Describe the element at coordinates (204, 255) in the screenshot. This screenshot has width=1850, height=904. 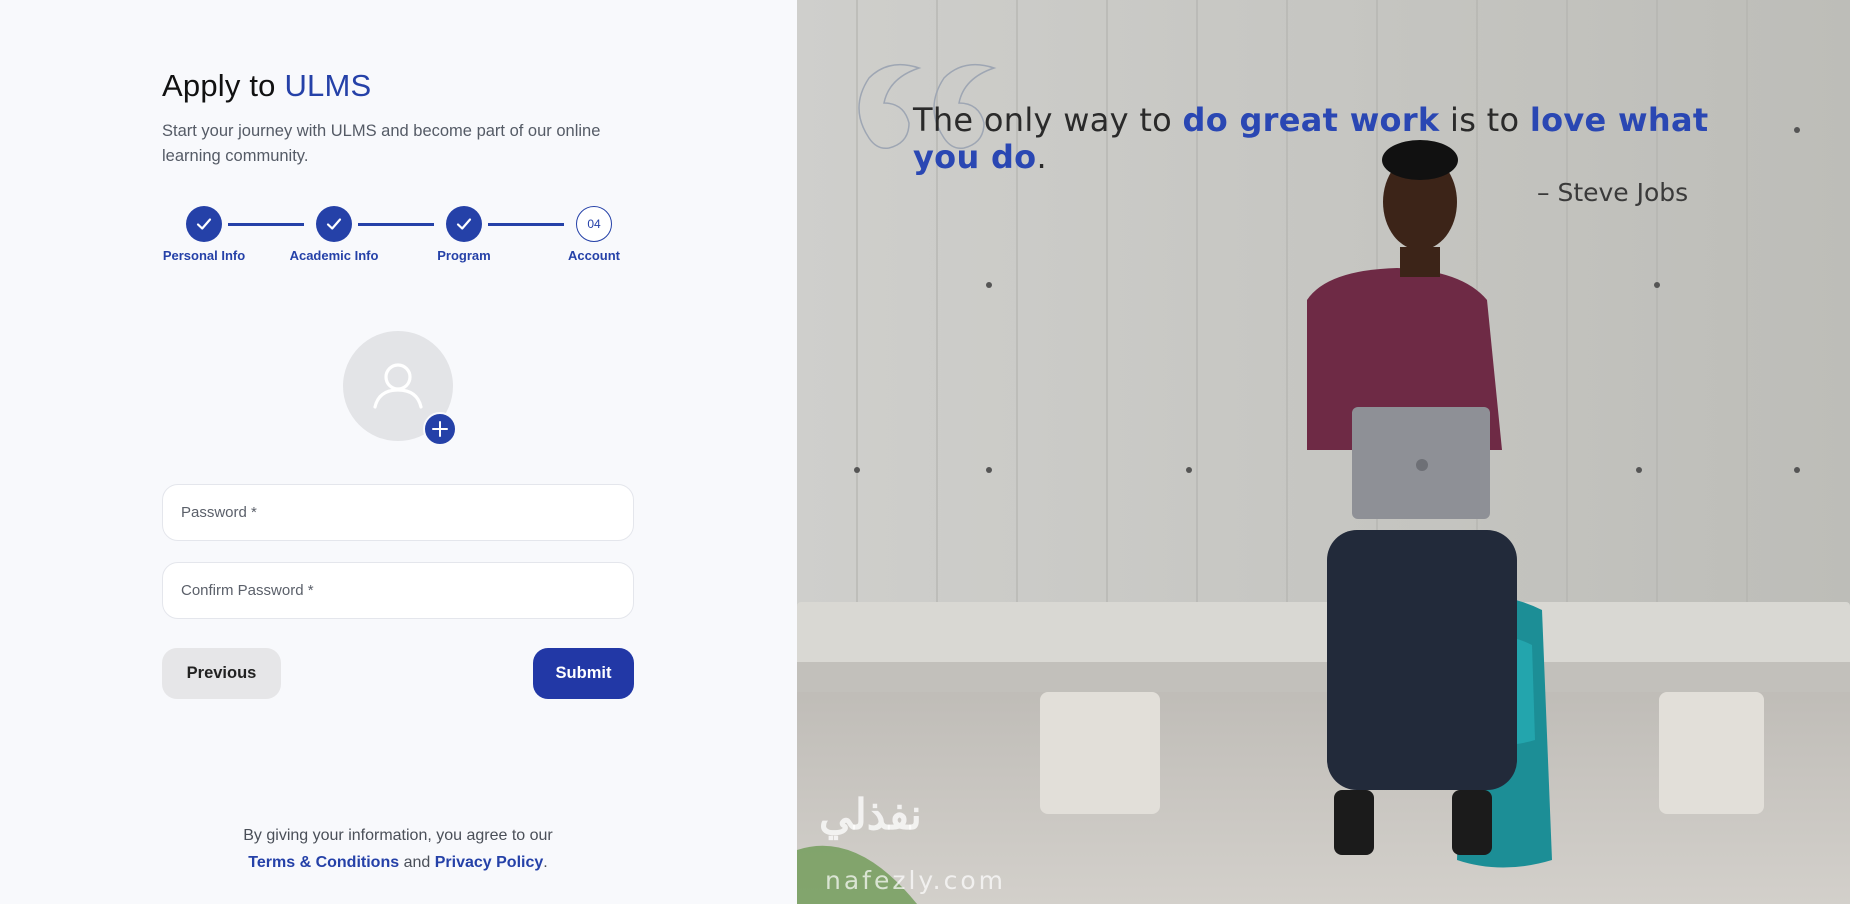
I see `step-label-personal-info: Personal Info` at that location.